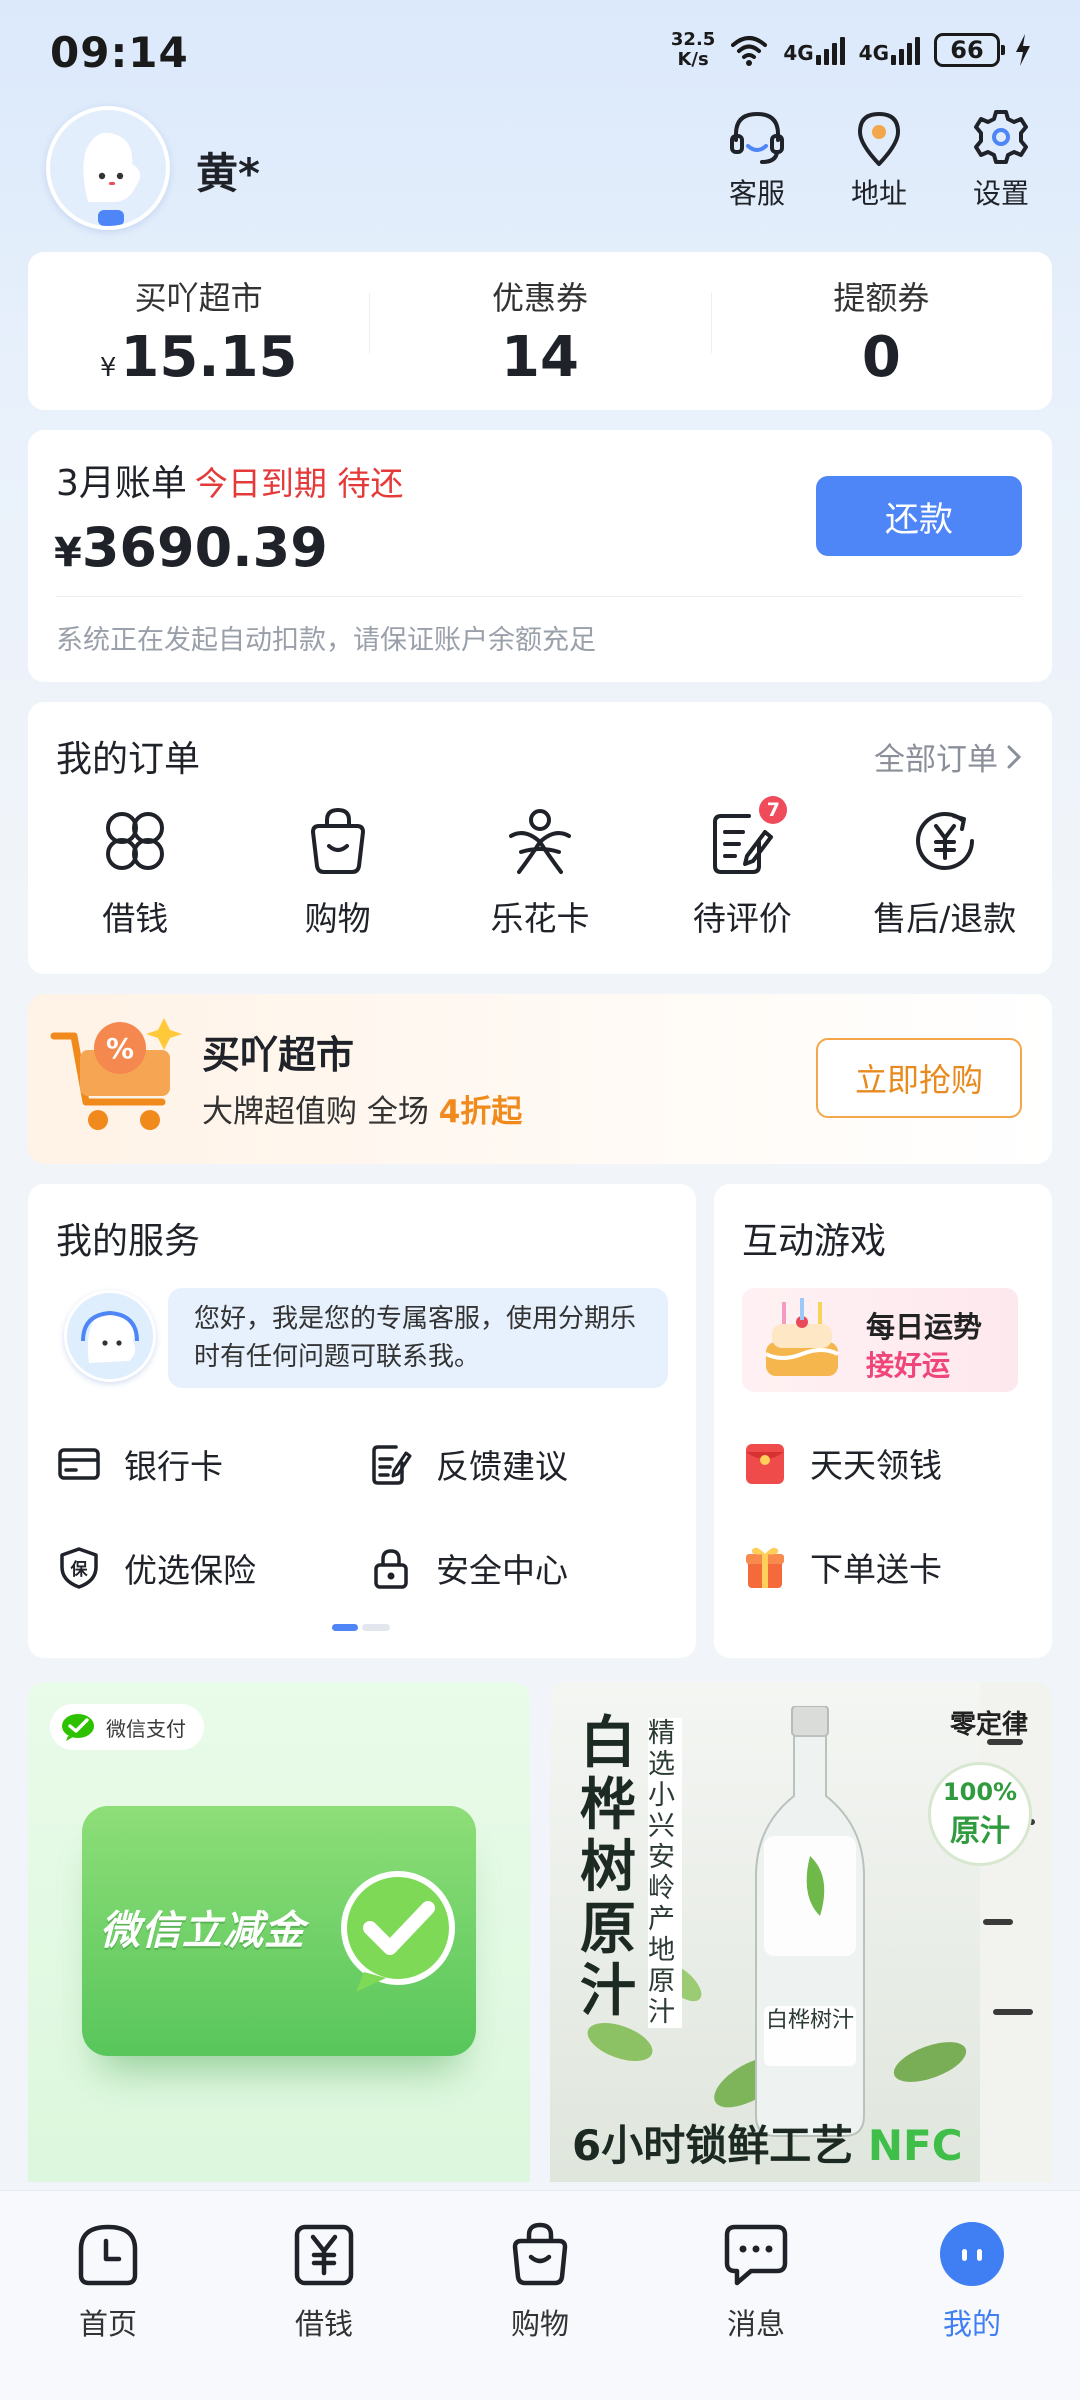 Image resolution: width=1080 pixels, height=2400 pixels. What do you see at coordinates (146, 1728) in the screenshot?
I see `wechat-pay-label: 微信支付` at bounding box center [146, 1728].